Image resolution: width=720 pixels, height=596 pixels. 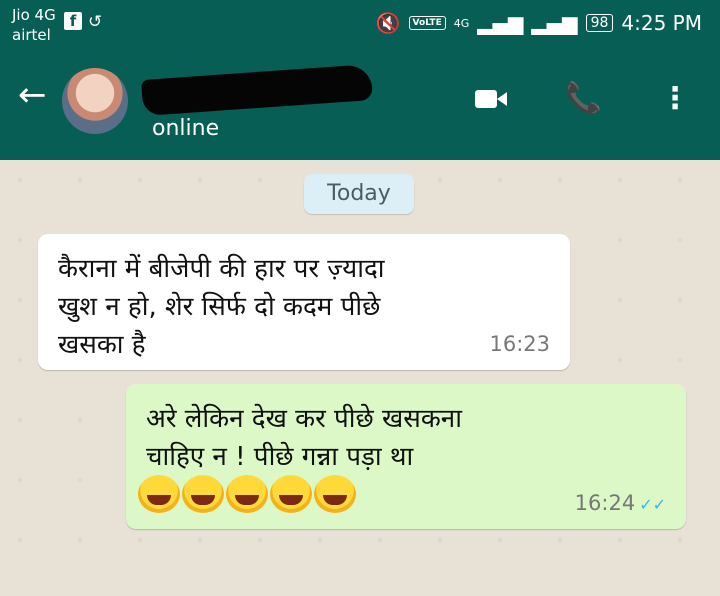 What do you see at coordinates (554, 23) in the screenshot?
I see `signal-icon-2: ▂▄▆` at bounding box center [554, 23].